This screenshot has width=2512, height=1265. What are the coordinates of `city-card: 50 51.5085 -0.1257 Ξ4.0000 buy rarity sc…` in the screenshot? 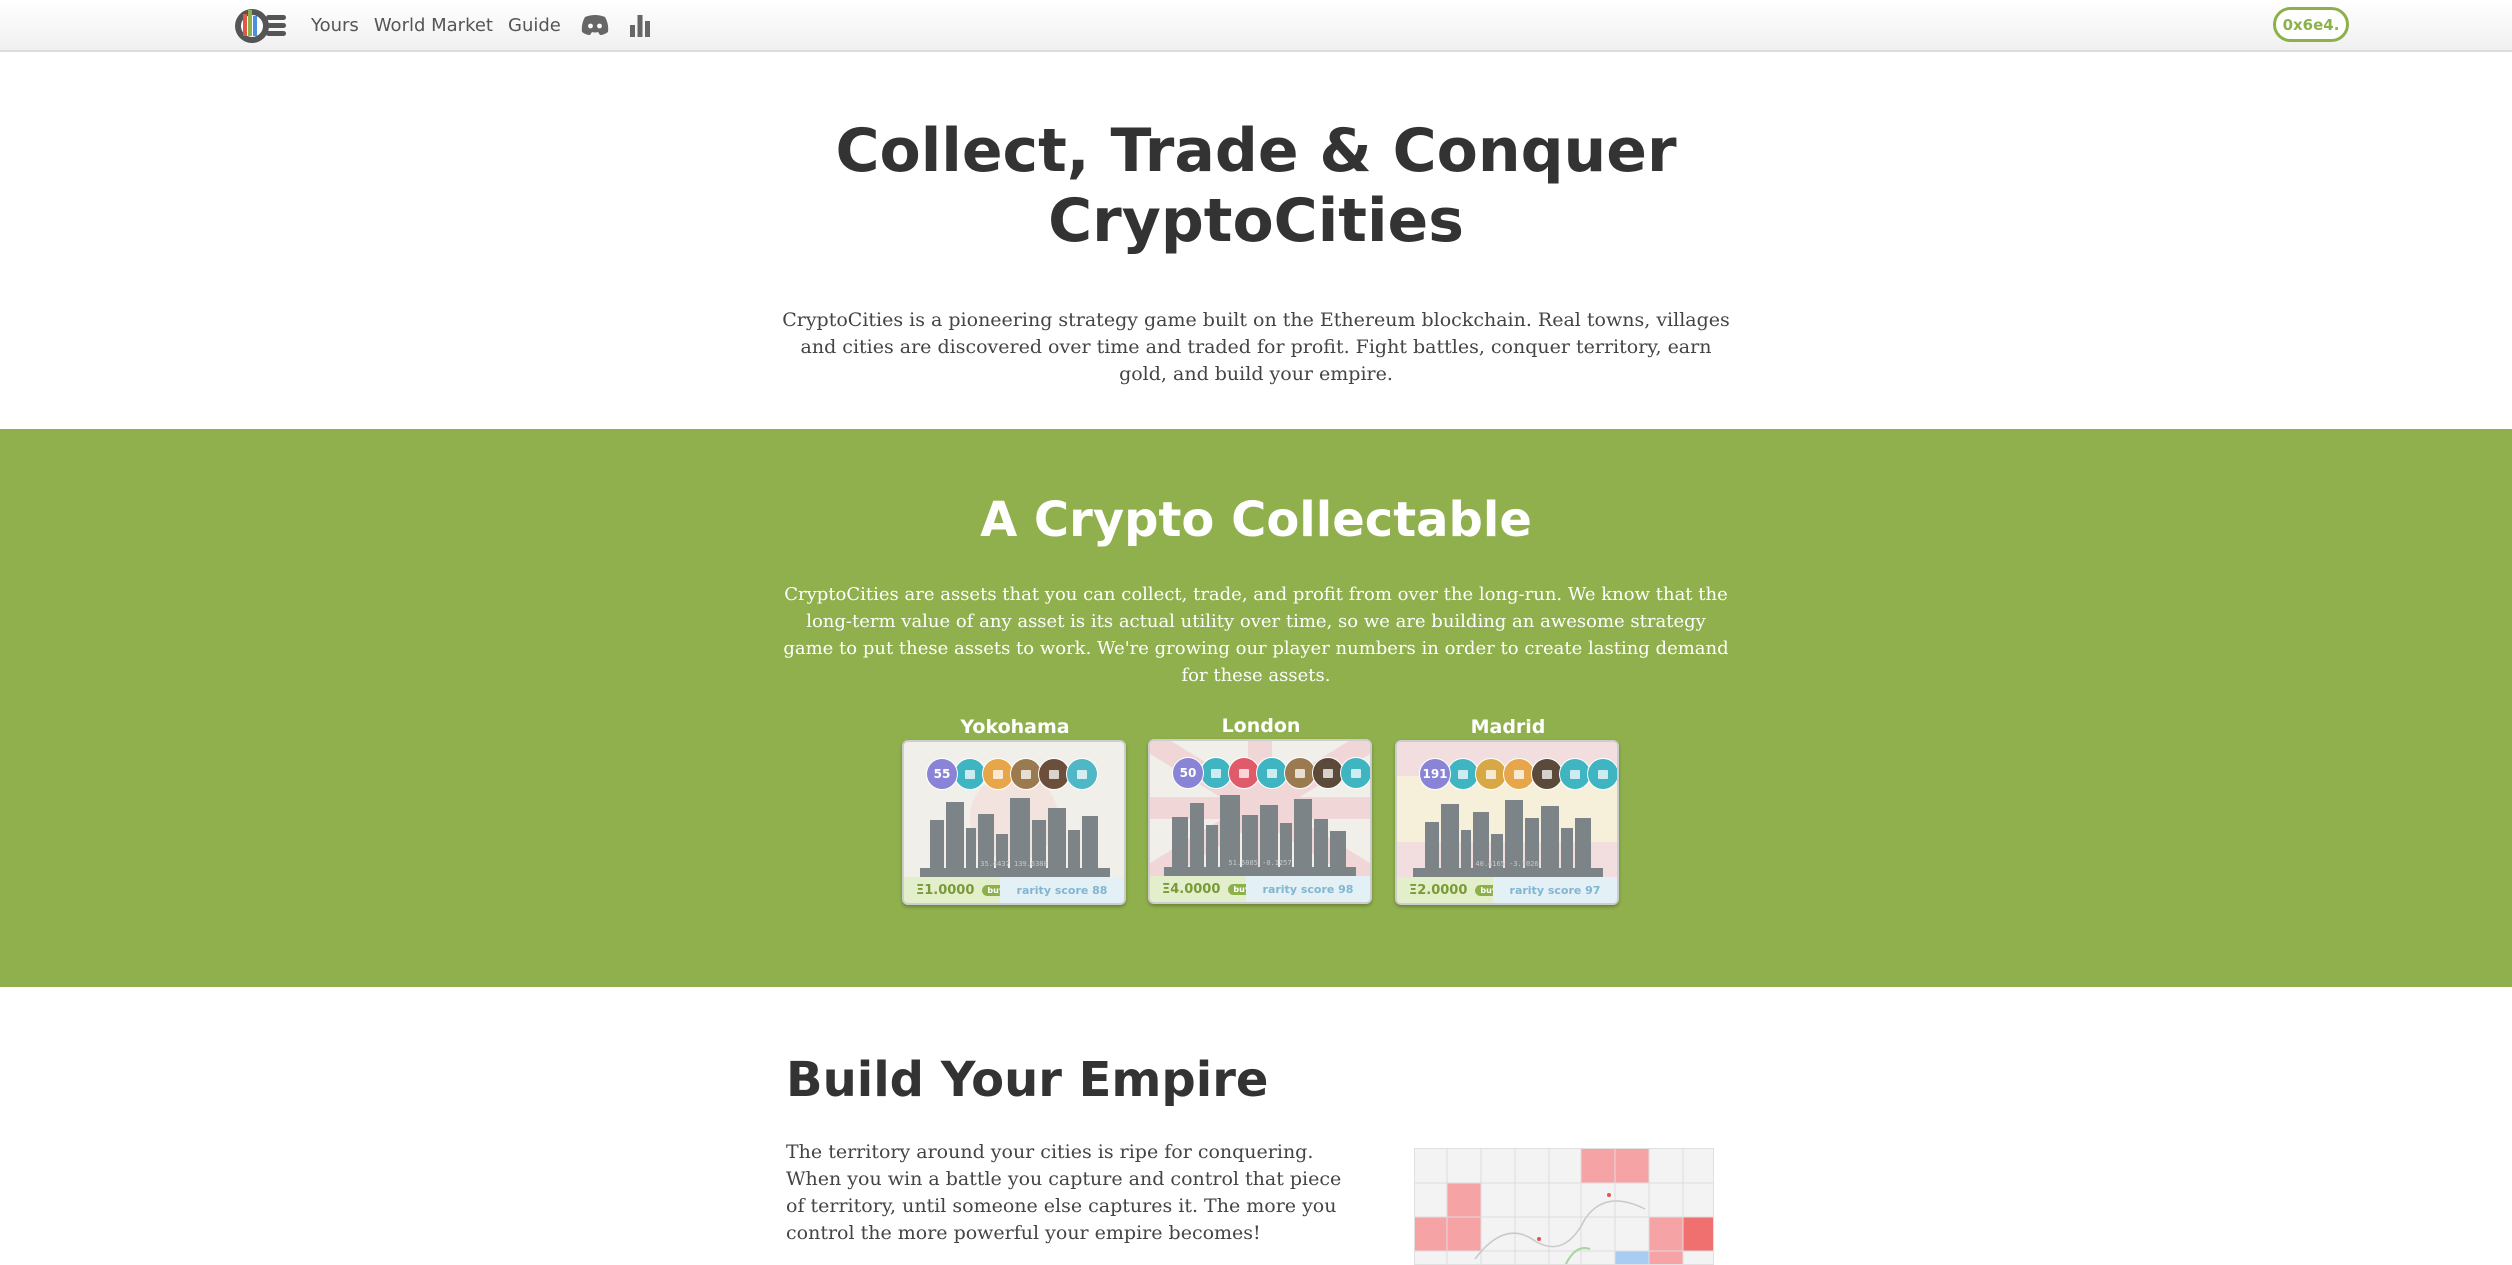 It's located at (1260, 821).